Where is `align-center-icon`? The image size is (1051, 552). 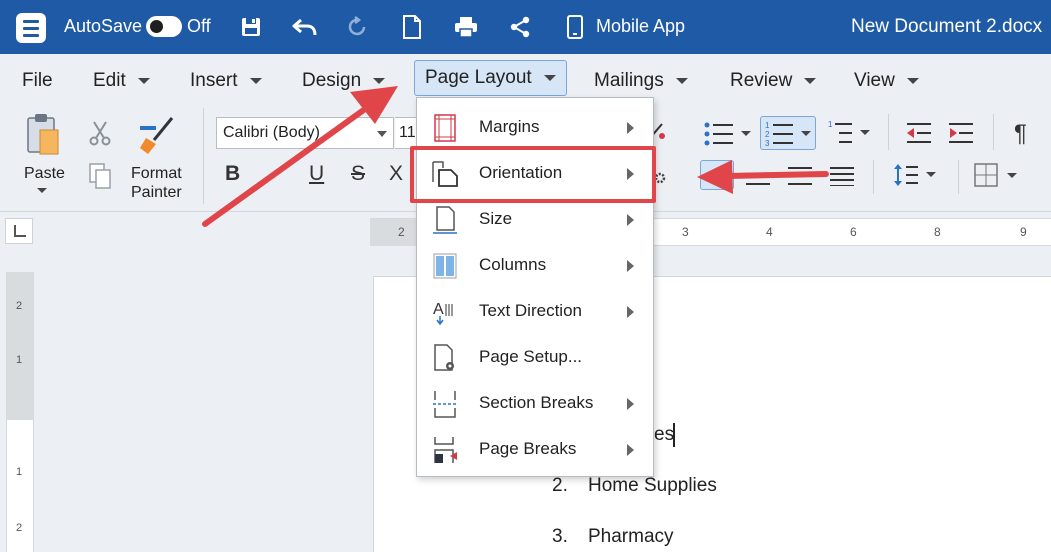
align-center-icon is located at coordinates (759, 176).